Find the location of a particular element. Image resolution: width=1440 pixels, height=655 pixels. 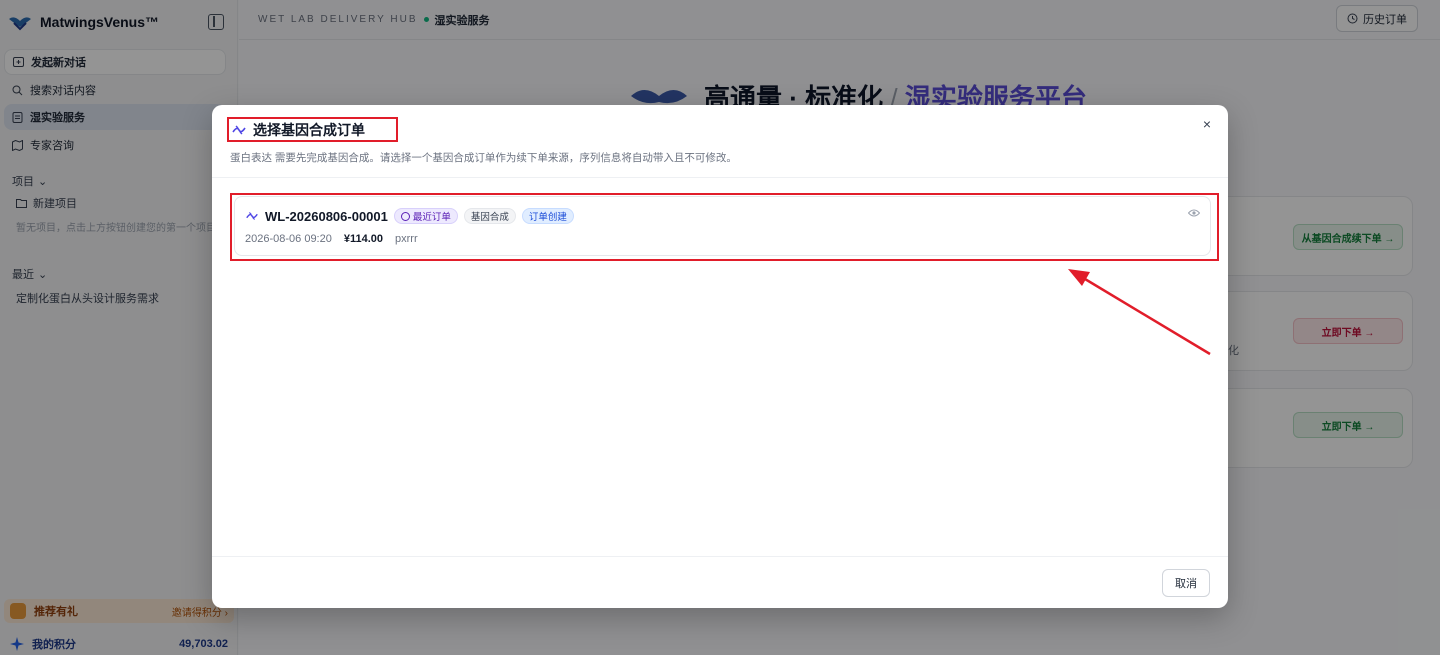

cancel-button: 取消 is located at coordinates (1186, 583).